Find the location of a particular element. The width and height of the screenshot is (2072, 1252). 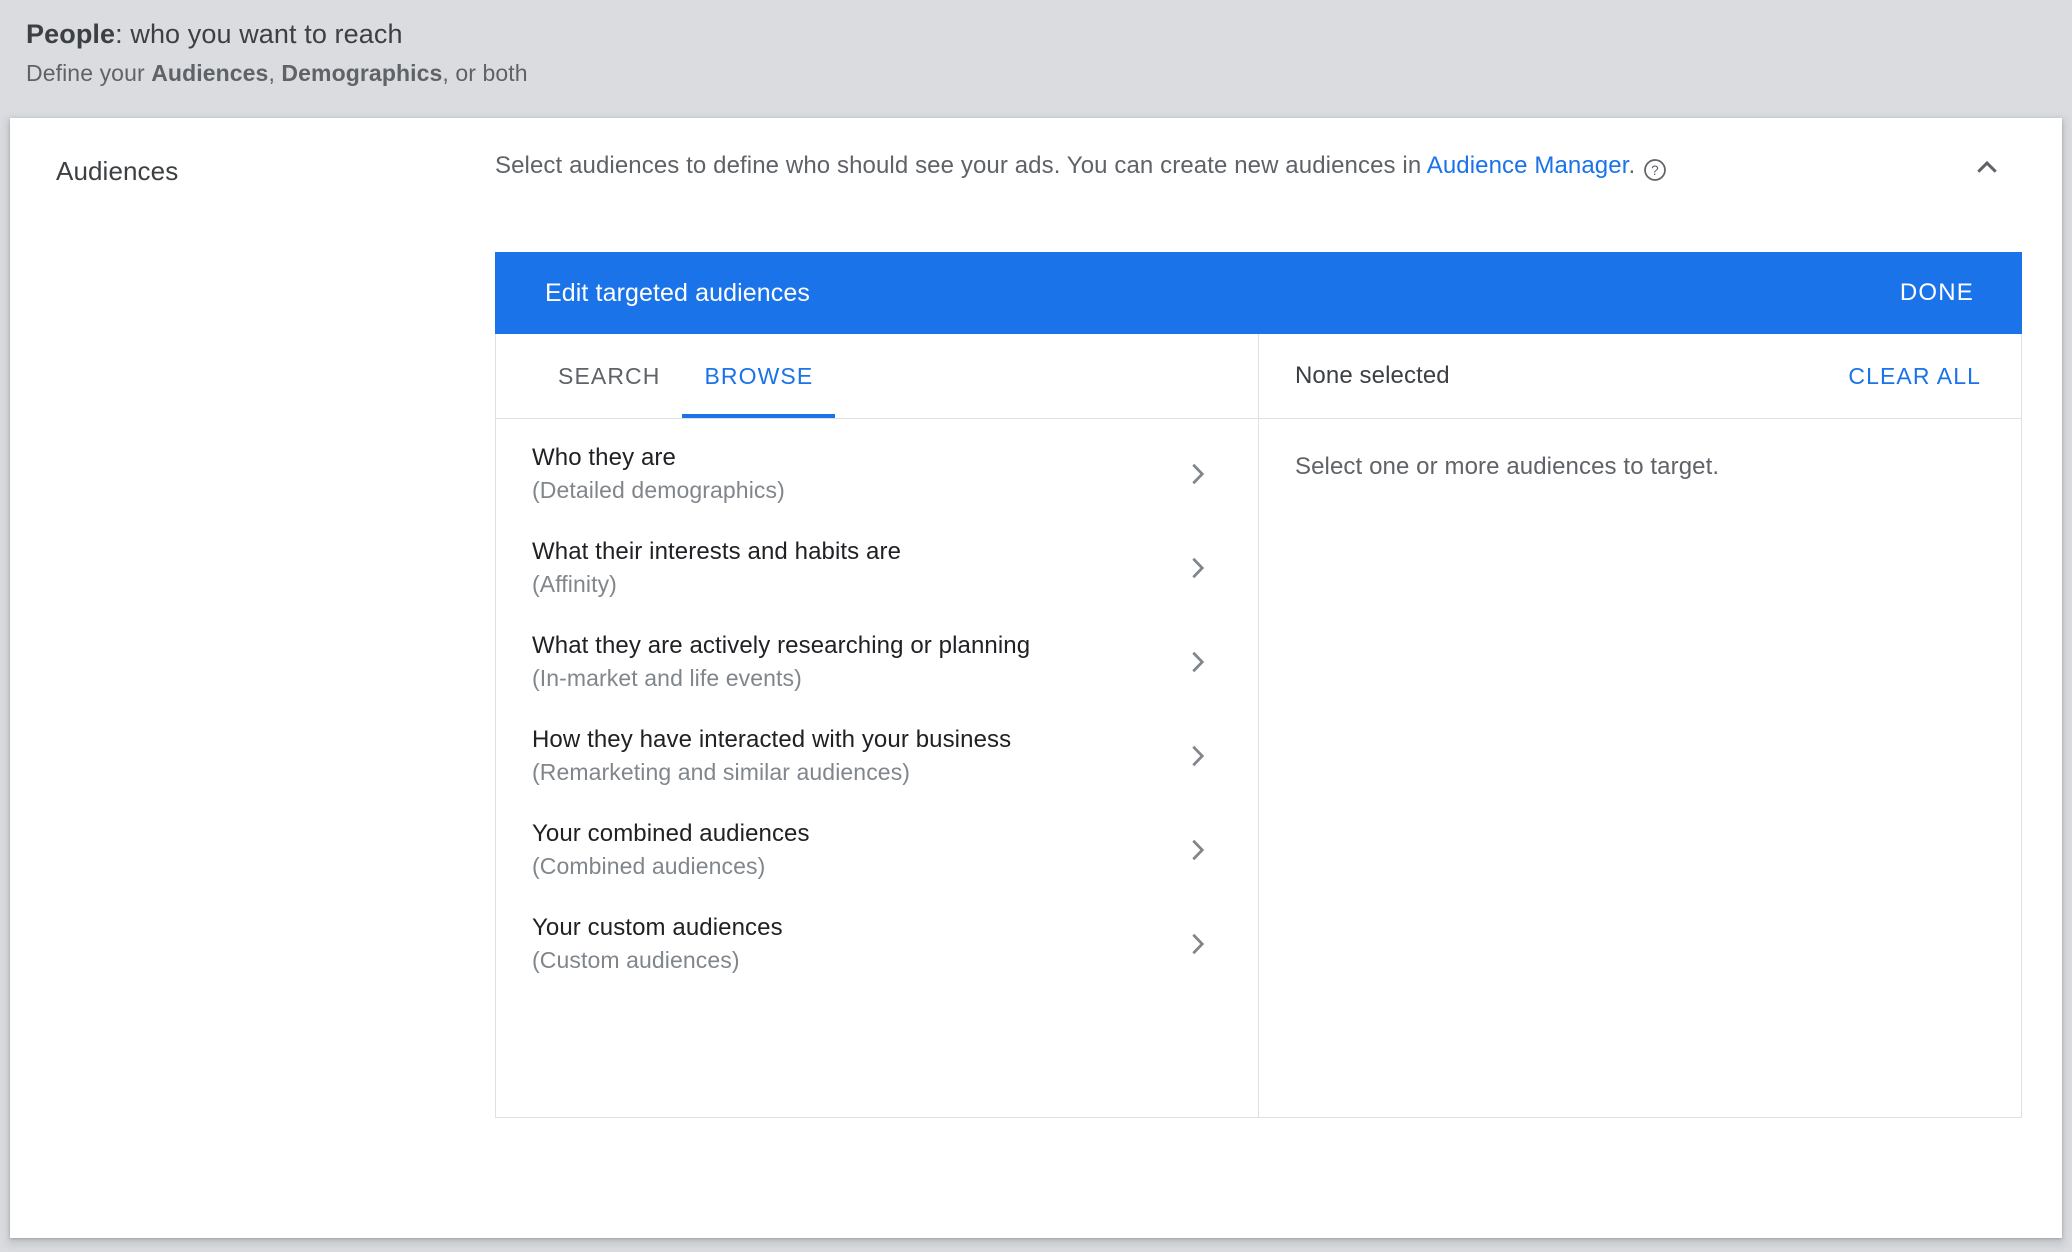

tab-browse: BROWSE is located at coordinates (759, 376).